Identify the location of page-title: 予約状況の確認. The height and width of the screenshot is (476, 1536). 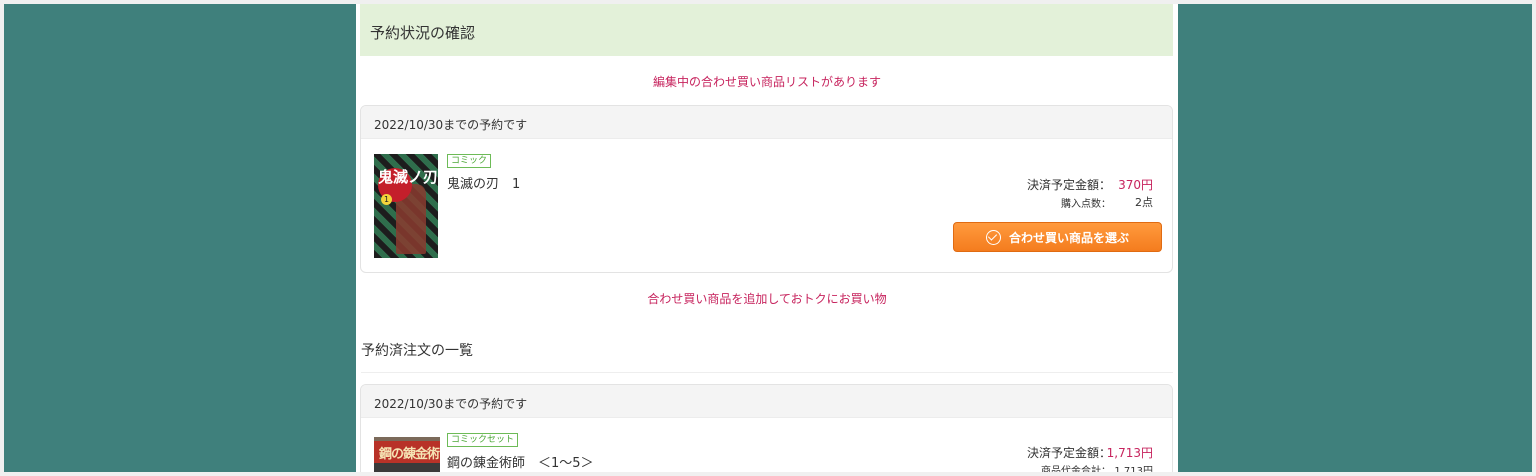
(423, 33).